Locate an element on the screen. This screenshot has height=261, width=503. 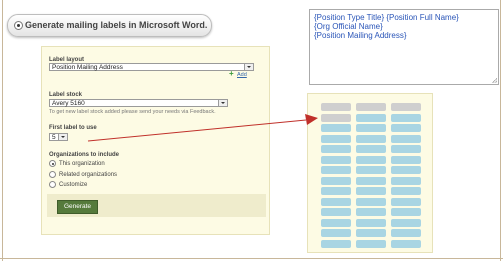
org-option-customize: Customize is located at coordinates (68, 184).